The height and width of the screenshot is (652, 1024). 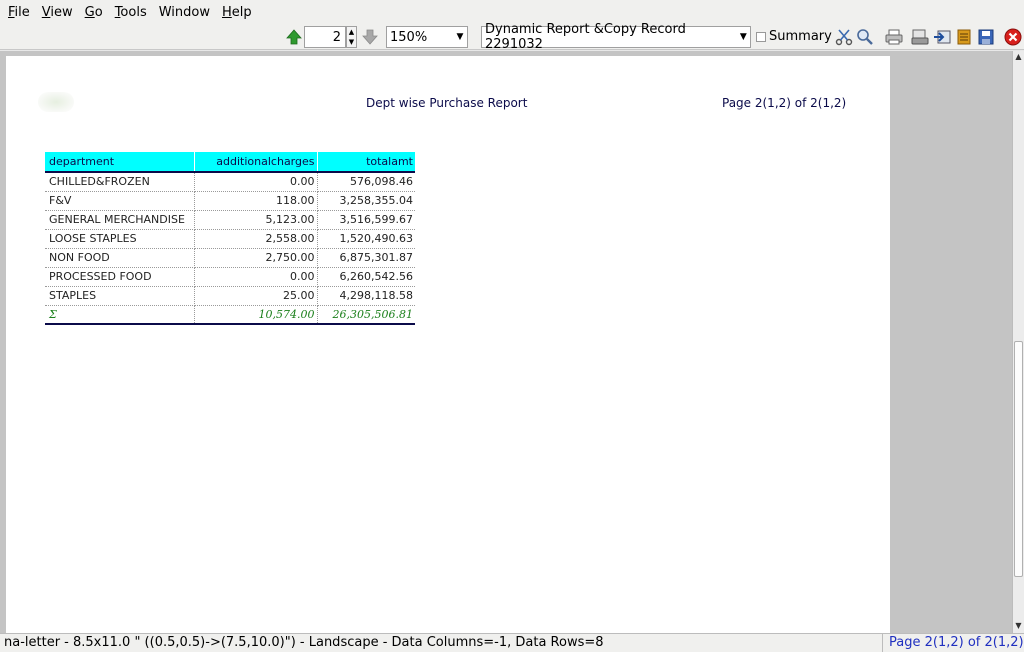 I want to click on summary-toggle: Summary, so click(x=794, y=36).